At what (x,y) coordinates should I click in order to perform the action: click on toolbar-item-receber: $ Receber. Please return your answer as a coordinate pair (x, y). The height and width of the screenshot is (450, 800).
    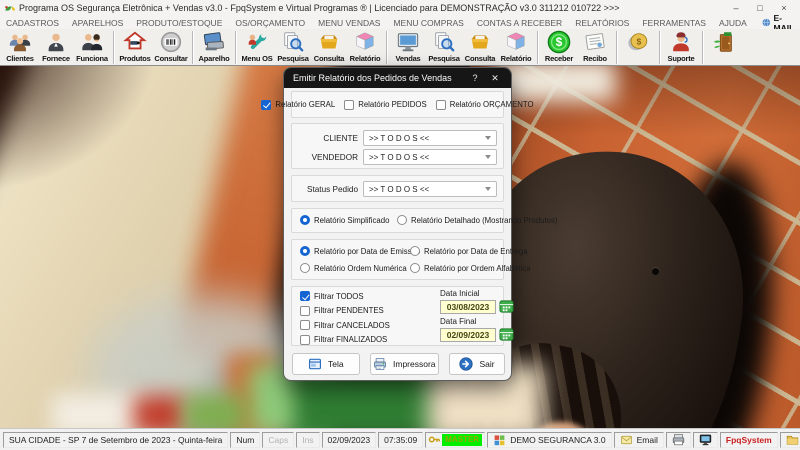
    Looking at the image, I should click on (559, 47).